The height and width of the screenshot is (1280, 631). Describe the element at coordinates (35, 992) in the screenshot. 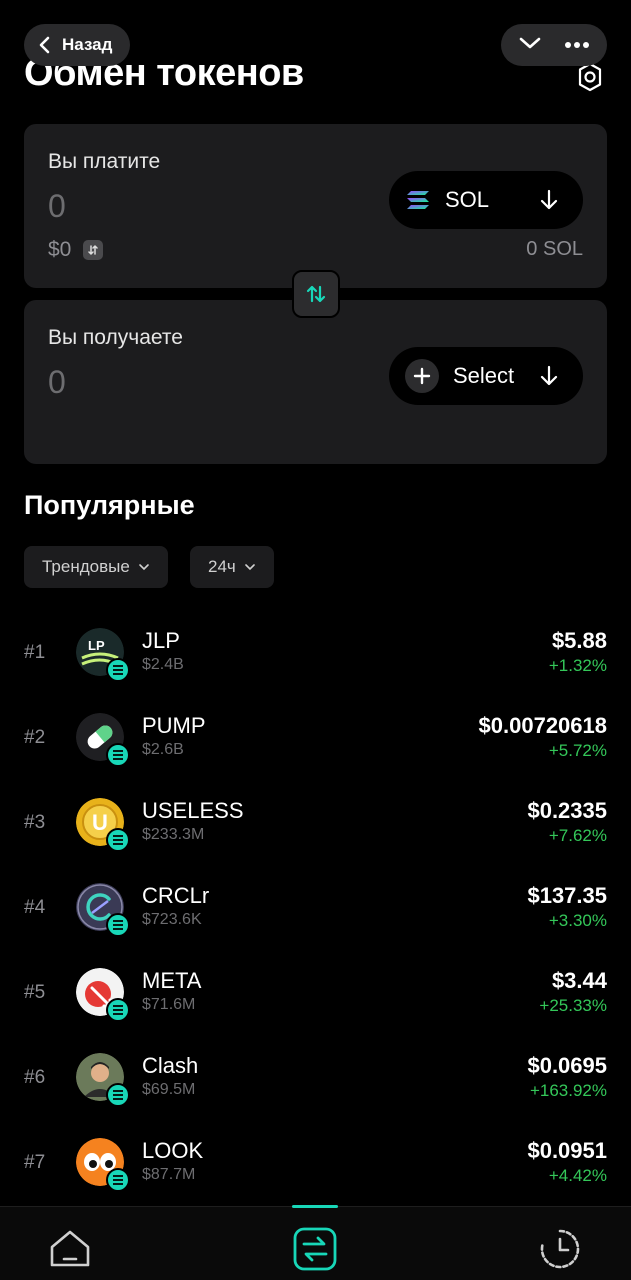

I see `token-rank: #5` at that location.